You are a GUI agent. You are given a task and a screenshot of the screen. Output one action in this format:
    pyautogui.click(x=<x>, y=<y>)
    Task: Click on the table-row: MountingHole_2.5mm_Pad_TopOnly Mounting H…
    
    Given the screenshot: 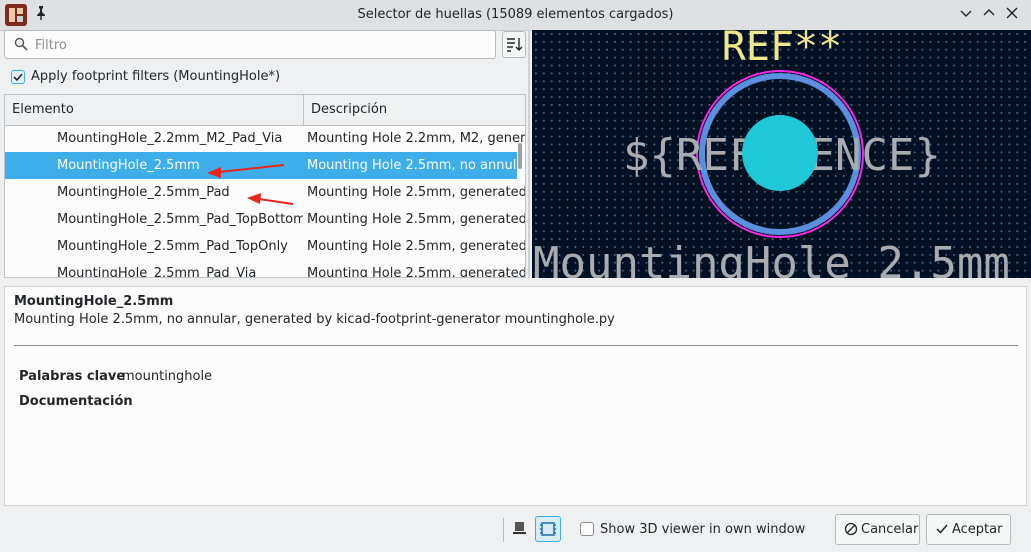 What is the action you would take?
    pyautogui.click(x=265, y=246)
    